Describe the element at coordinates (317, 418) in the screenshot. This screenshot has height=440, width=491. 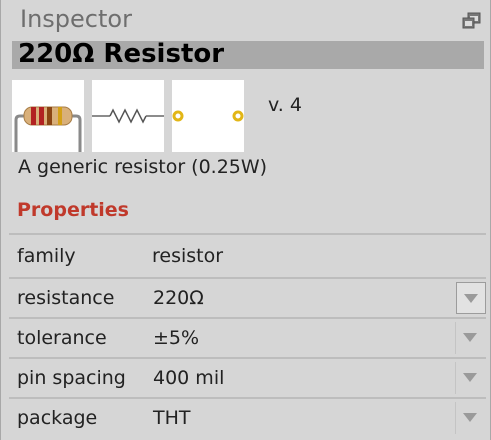
I see `package-dropdown: THT` at that location.